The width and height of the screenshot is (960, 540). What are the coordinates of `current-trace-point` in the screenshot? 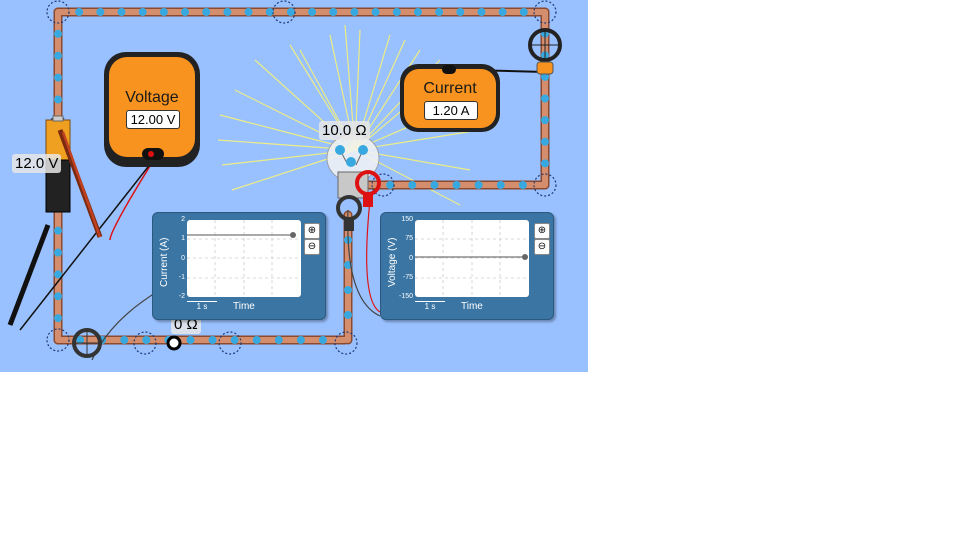 It's located at (293, 235).